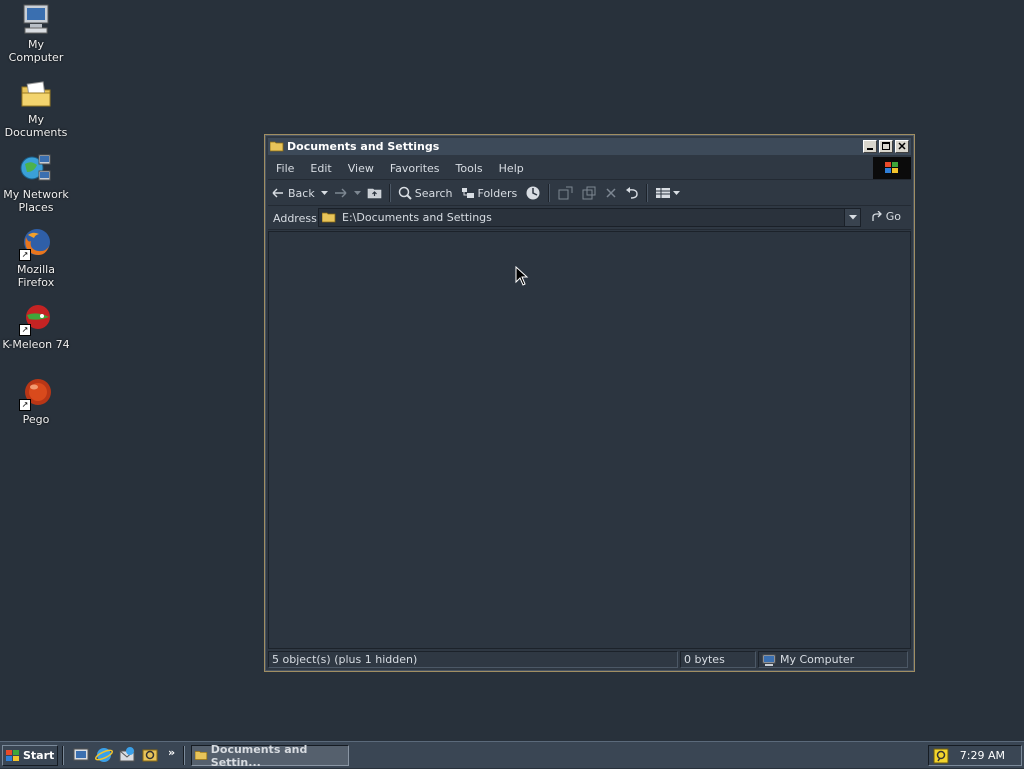 The width and height of the screenshot is (1024, 769). I want to click on desktop-icon-my-computer: My Computer, so click(36, 33).